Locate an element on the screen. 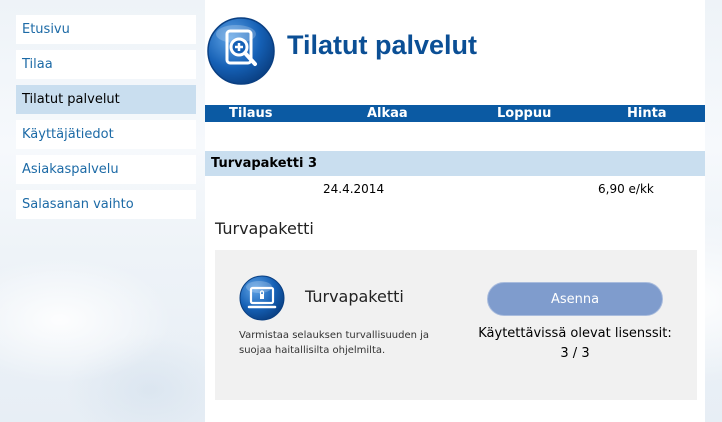  product-name: Turvapaketti is located at coordinates (354, 296).